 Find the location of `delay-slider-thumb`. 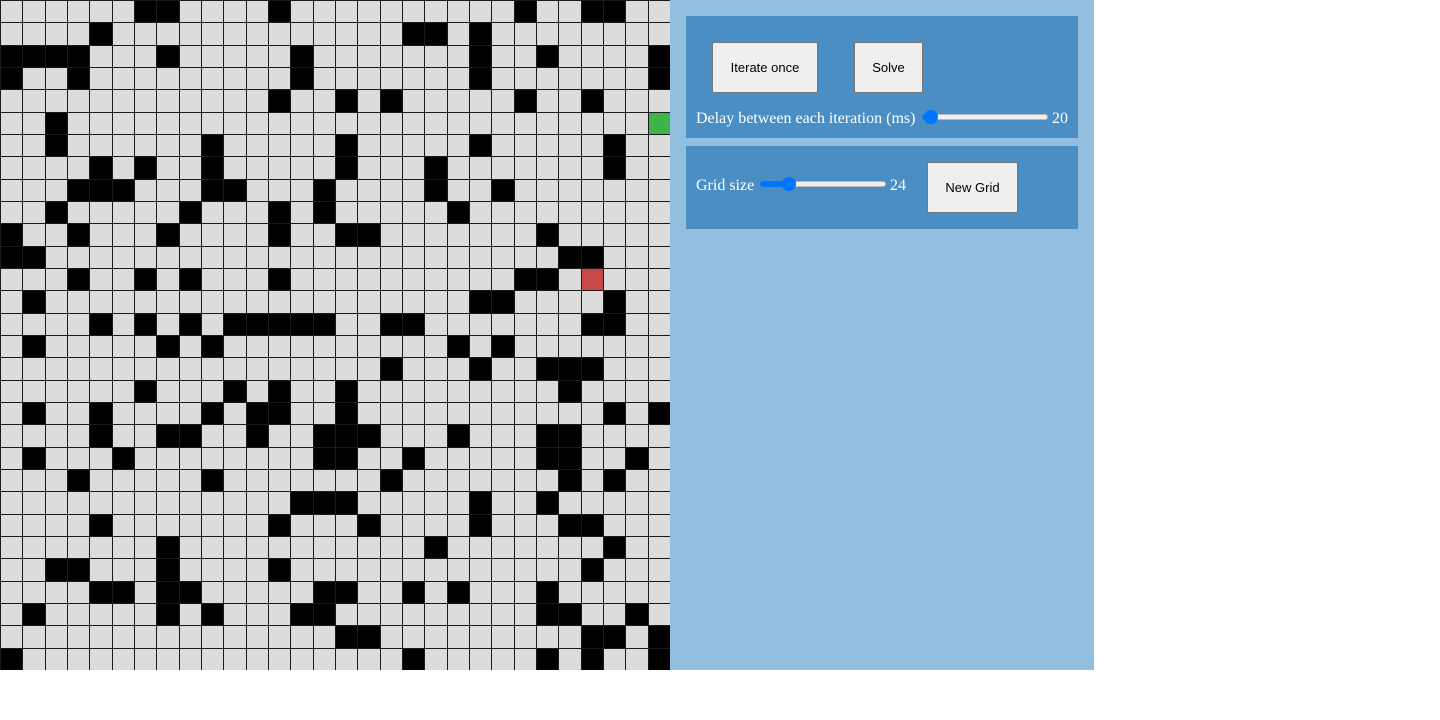

delay-slider-thumb is located at coordinates (931, 117).